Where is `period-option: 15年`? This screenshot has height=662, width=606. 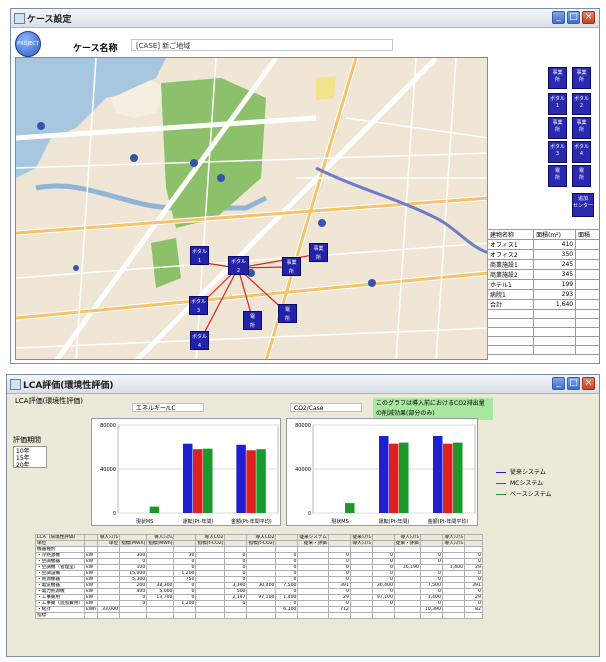 period-option: 15年 is located at coordinates (30, 458).